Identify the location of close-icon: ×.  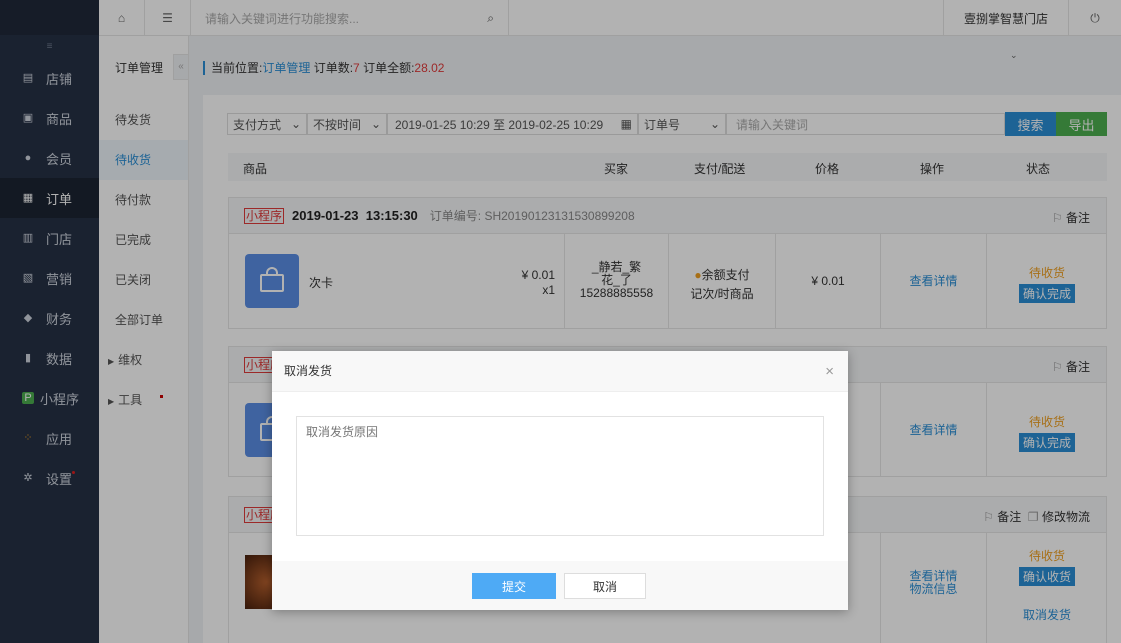
(829, 371).